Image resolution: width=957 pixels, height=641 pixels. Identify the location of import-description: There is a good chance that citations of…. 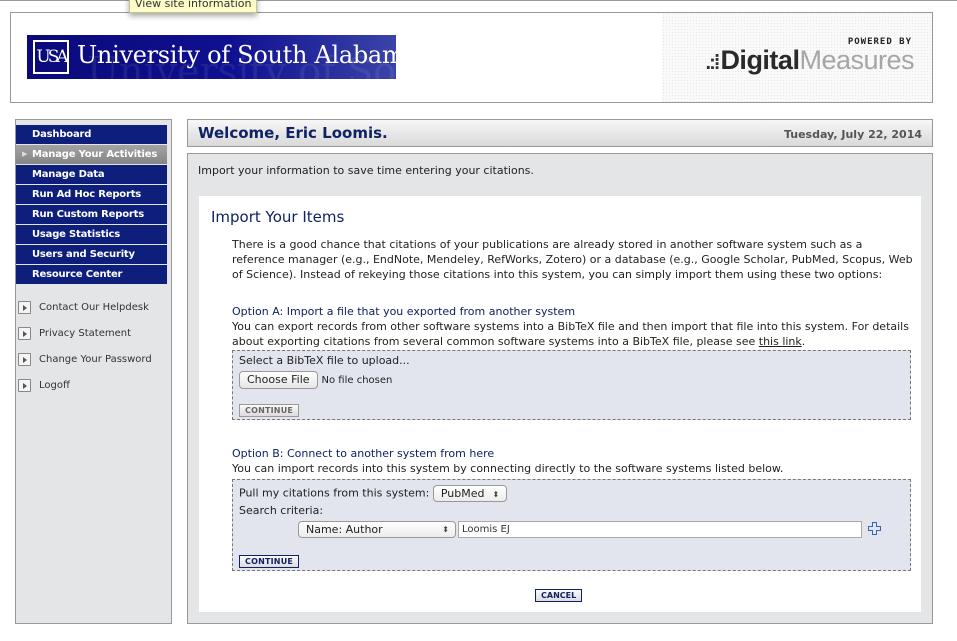
(572, 259).